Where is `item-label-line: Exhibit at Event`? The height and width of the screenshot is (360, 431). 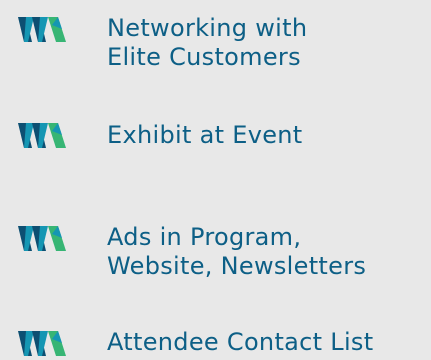
item-label-line: Exhibit at Event is located at coordinates (205, 135).